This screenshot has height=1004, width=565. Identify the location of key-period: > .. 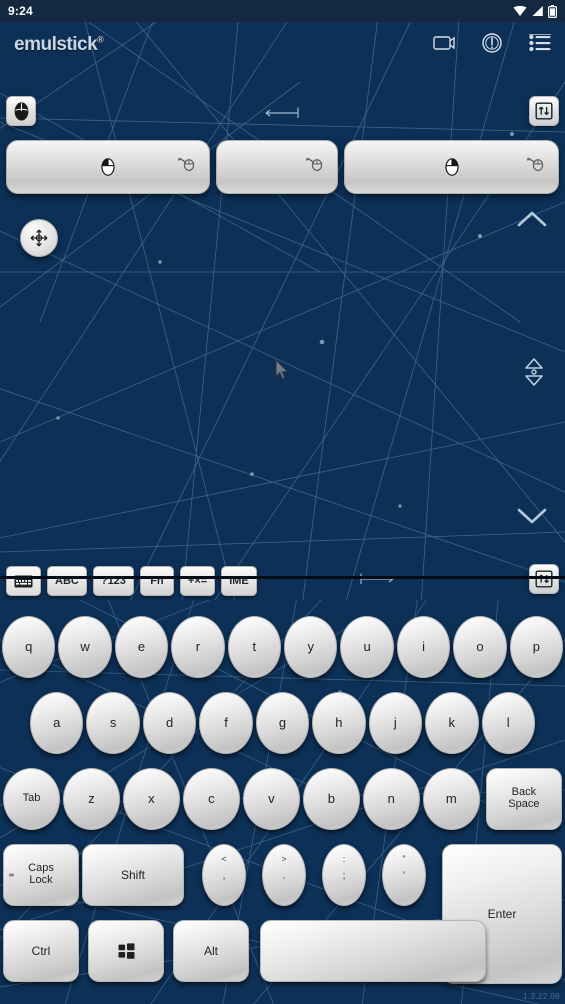
(284, 875).